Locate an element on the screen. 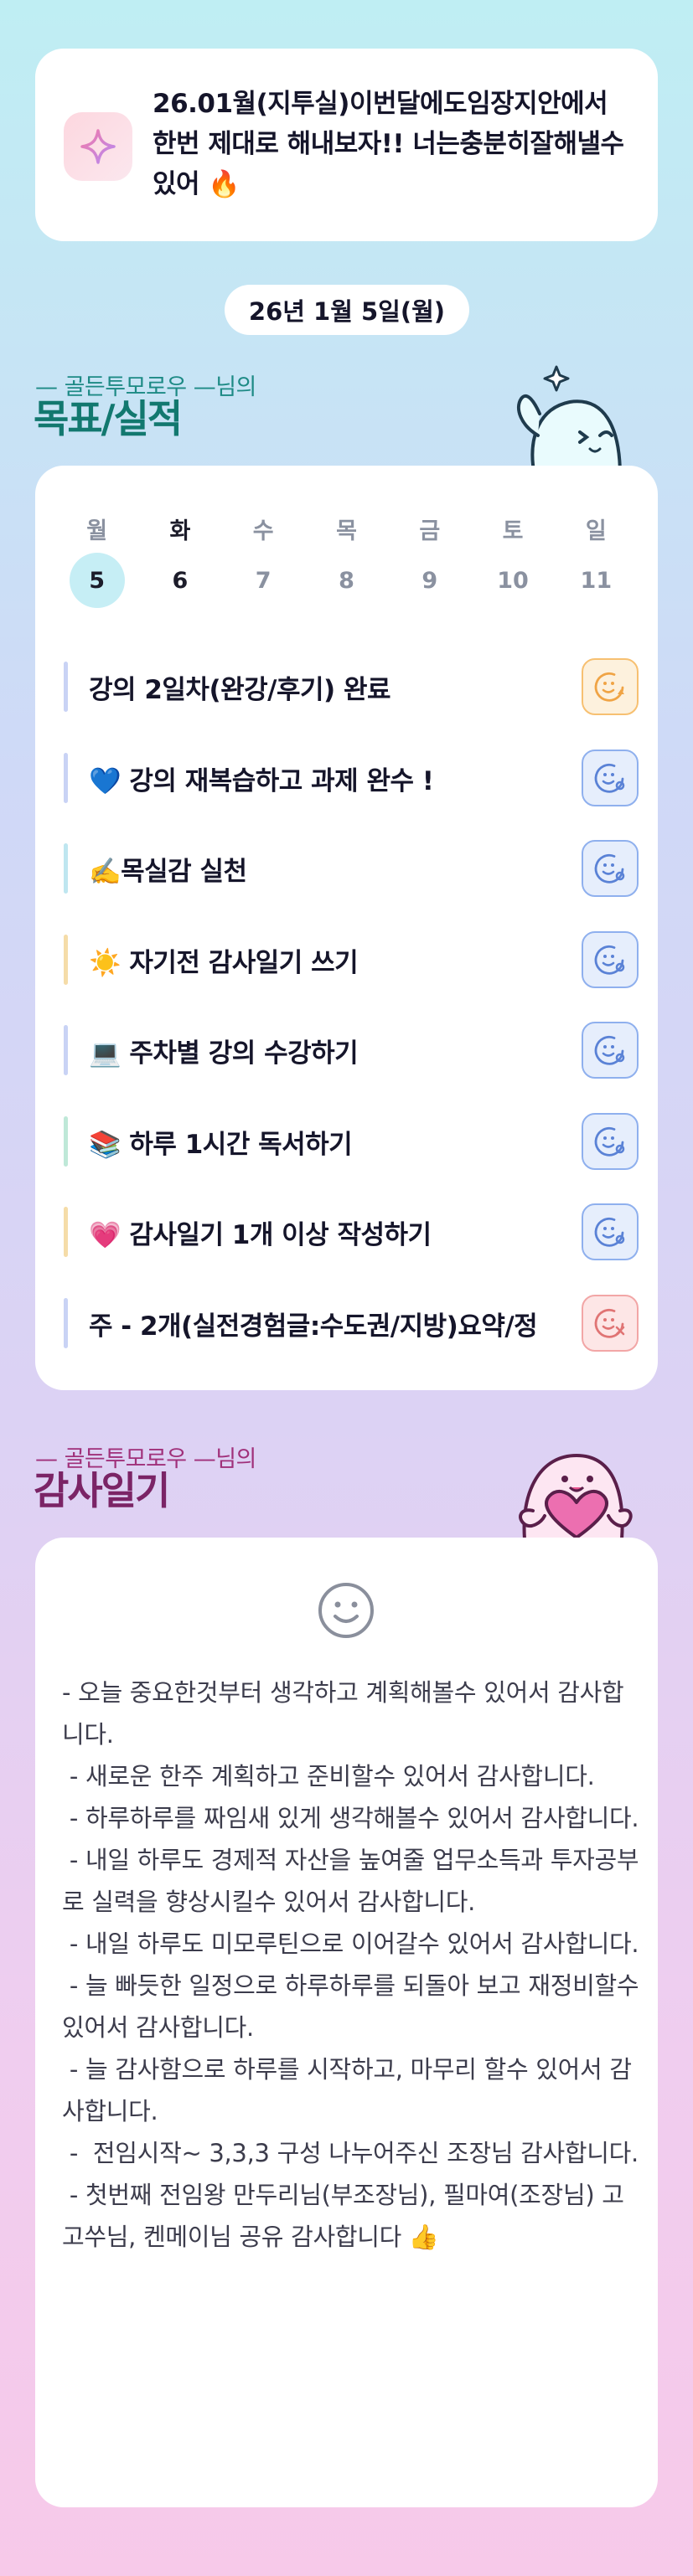  weekday-label: 금 is located at coordinates (430, 531).